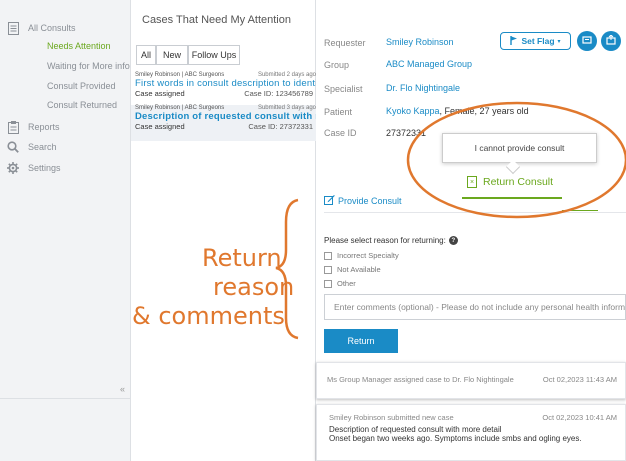 Image resolution: width=626 pixels, height=461 pixels. Describe the element at coordinates (370, 200) in the screenshot. I see `tab-label: Provide Consult` at that location.